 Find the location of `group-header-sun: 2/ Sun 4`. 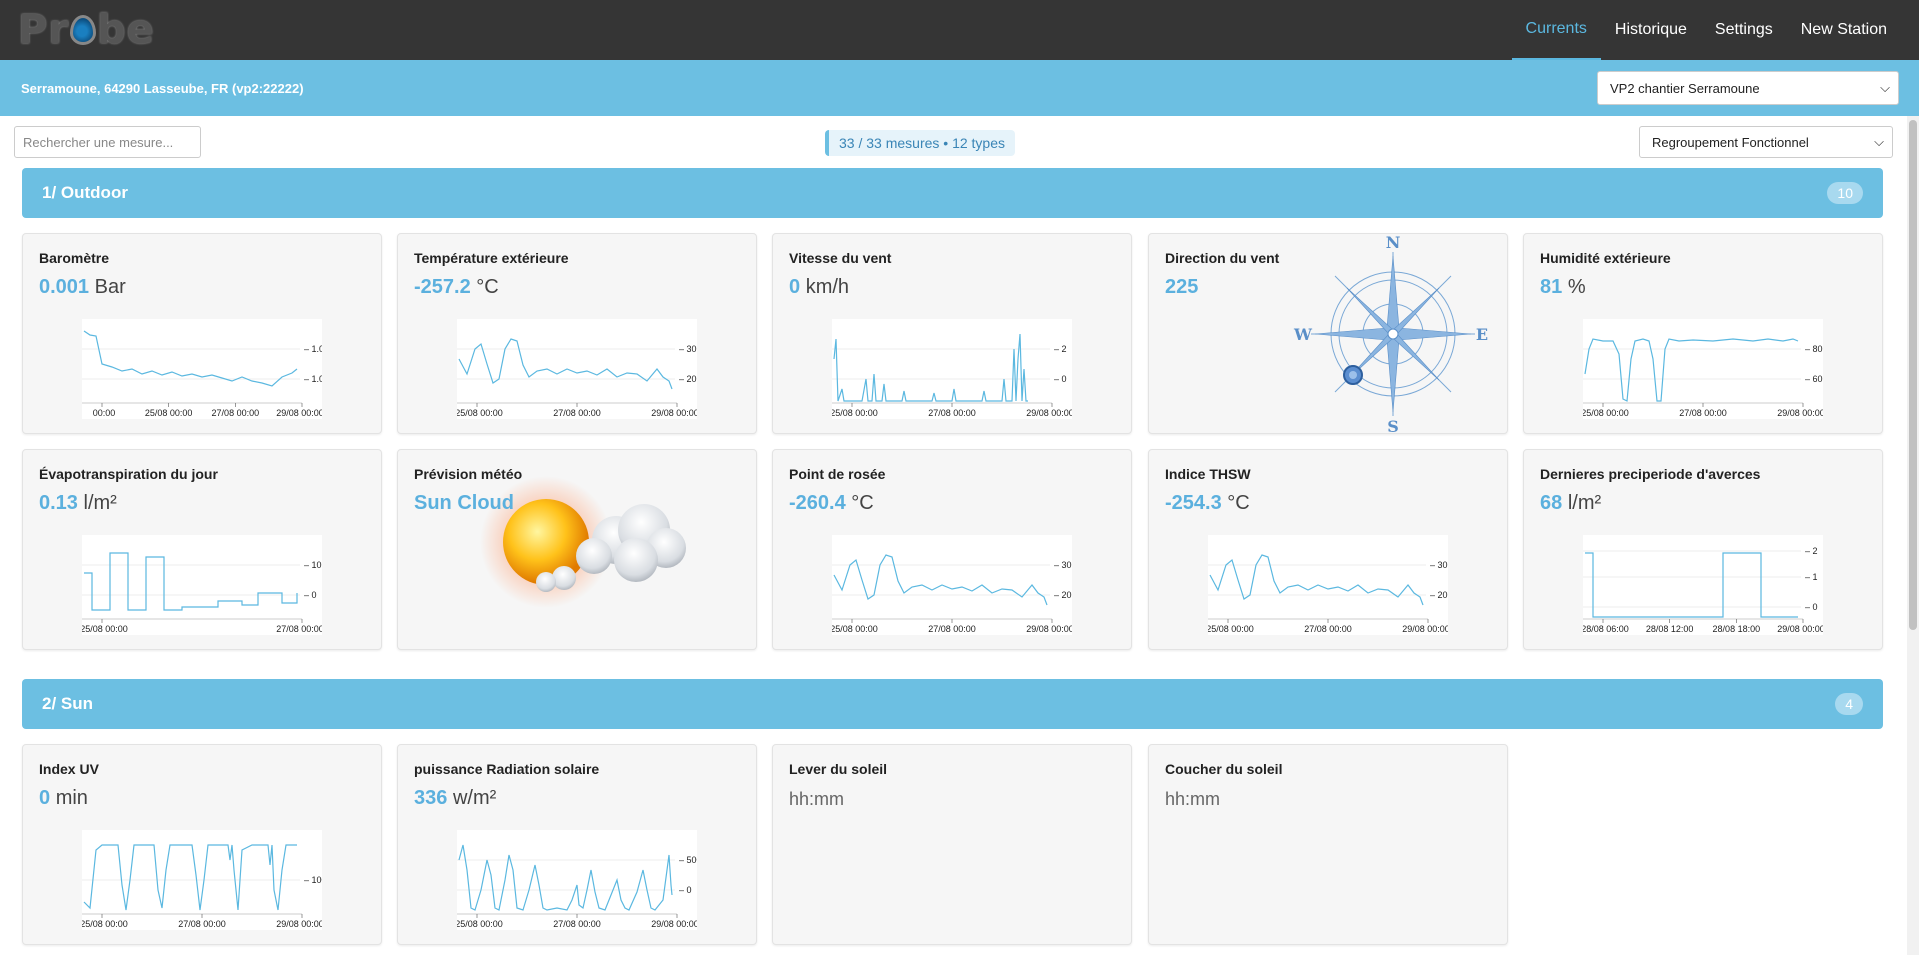

group-header-sun: 2/ Sun 4 is located at coordinates (952, 704).